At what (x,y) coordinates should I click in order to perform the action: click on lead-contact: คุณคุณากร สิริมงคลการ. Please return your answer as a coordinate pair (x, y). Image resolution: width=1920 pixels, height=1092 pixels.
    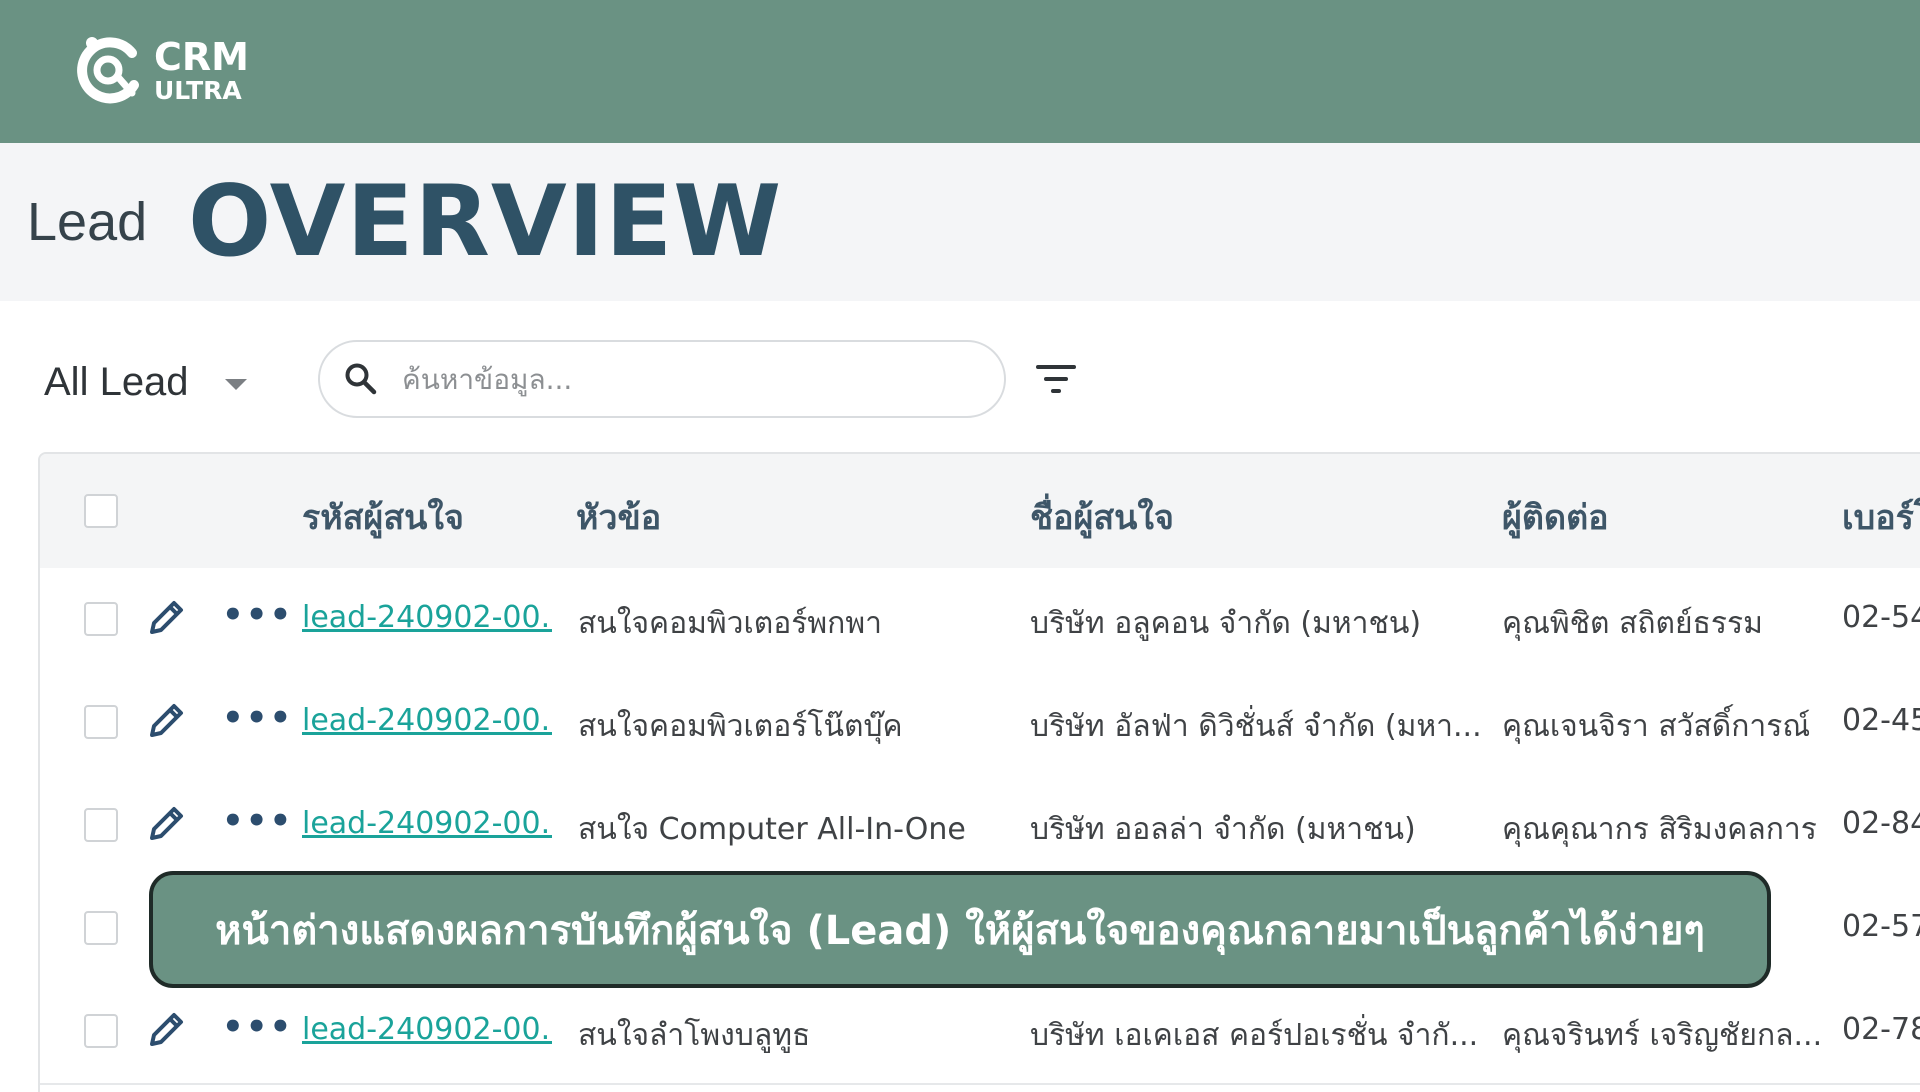
    Looking at the image, I should click on (1659, 829).